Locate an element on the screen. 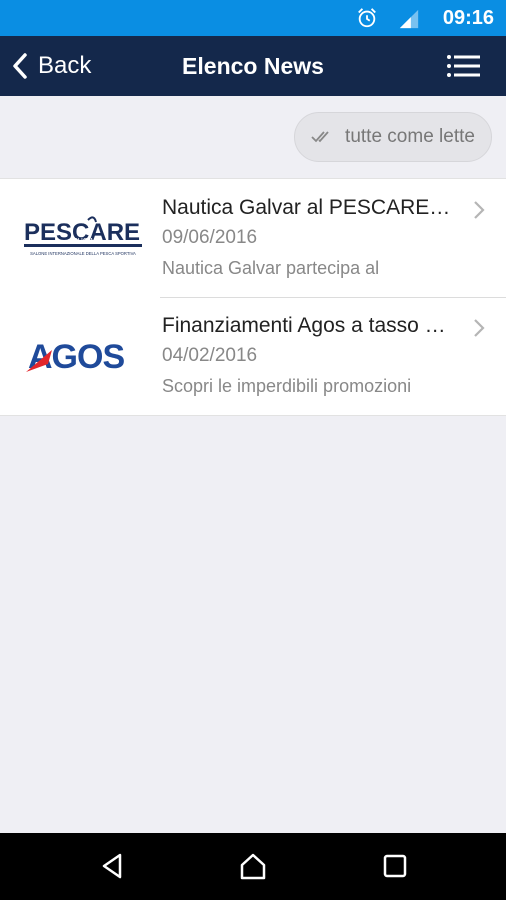 This screenshot has height=900, width=506. nav-home-icon is located at coordinates (253, 866).